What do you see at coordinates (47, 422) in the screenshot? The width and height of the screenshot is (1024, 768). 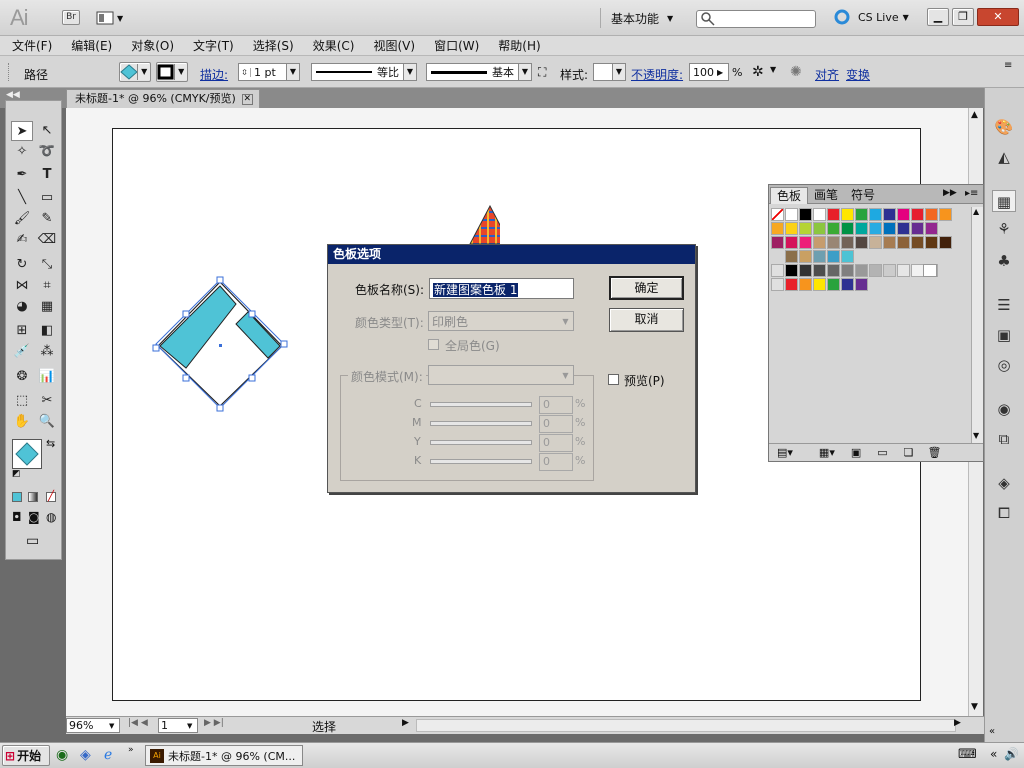 I see `zoom-tool-icon: 🔍` at bounding box center [47, 422].